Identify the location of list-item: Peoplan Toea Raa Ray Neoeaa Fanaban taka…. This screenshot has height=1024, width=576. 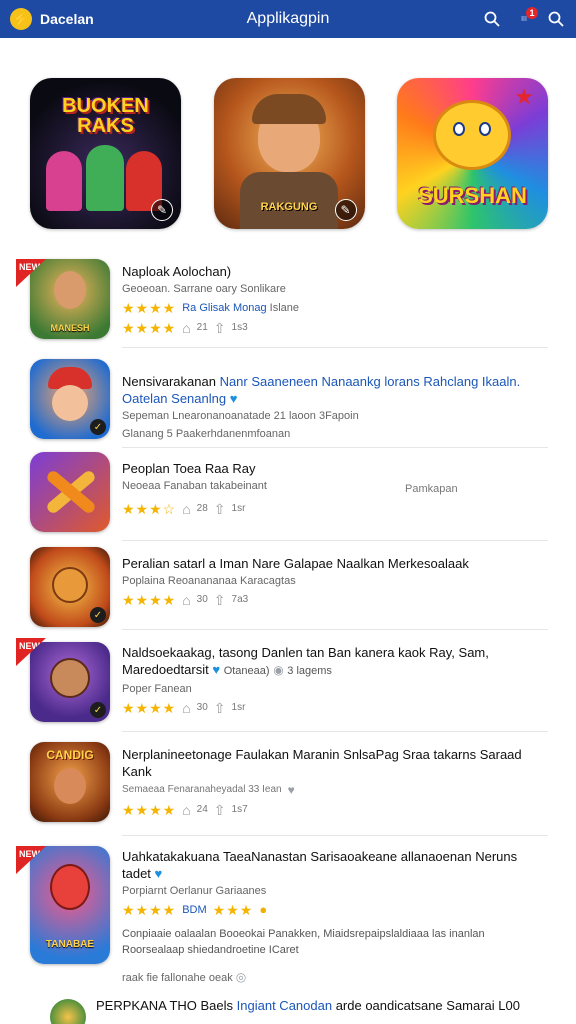
(288, 495).